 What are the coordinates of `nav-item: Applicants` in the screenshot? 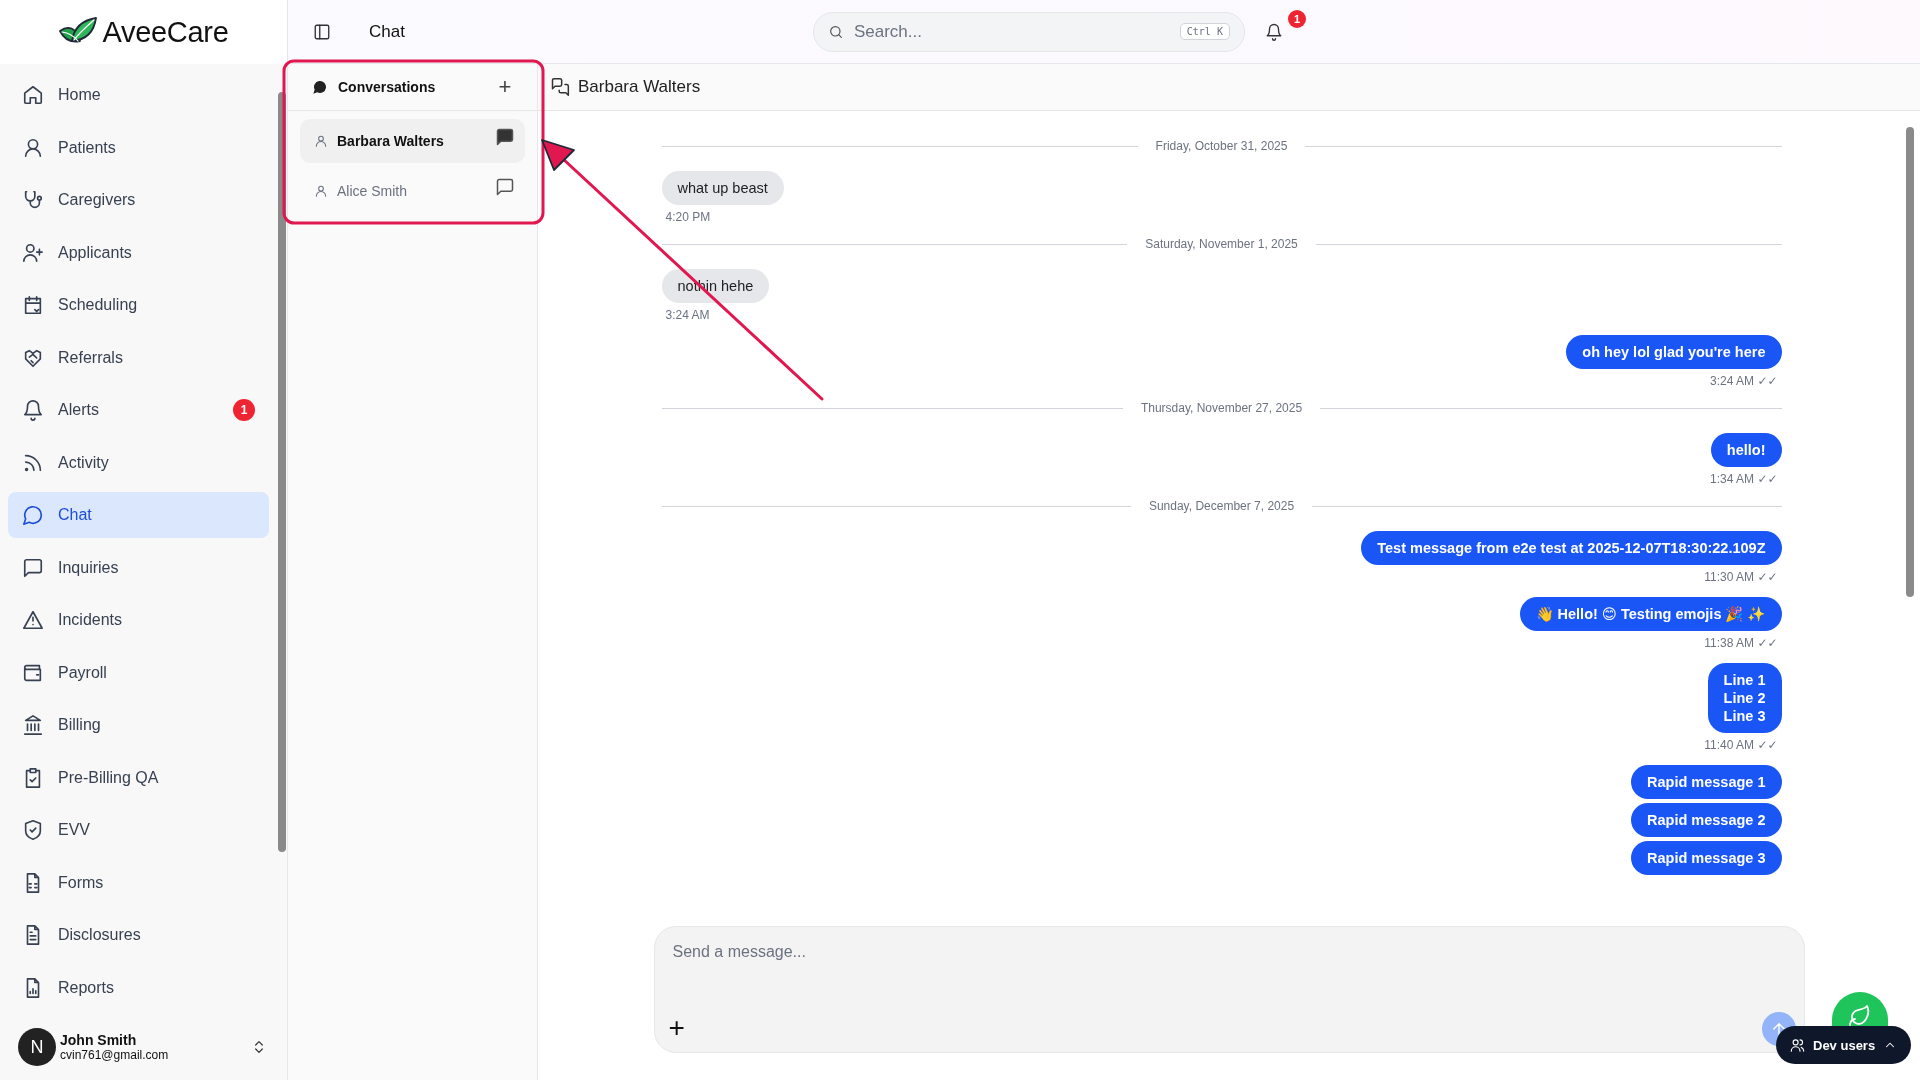 It's located at (138, 252).